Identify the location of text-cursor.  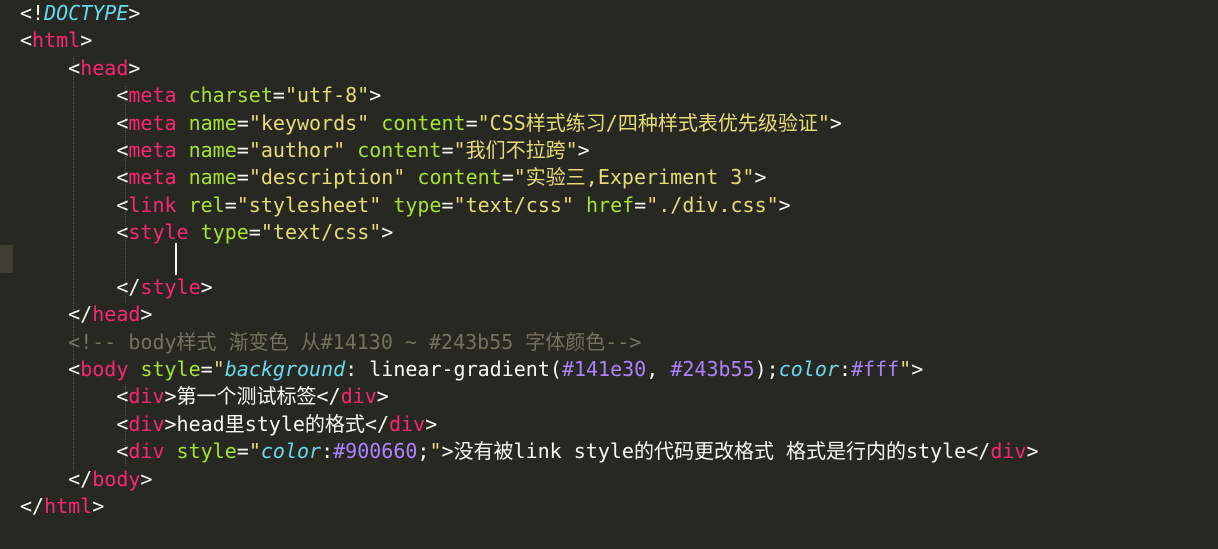
(176, 259).